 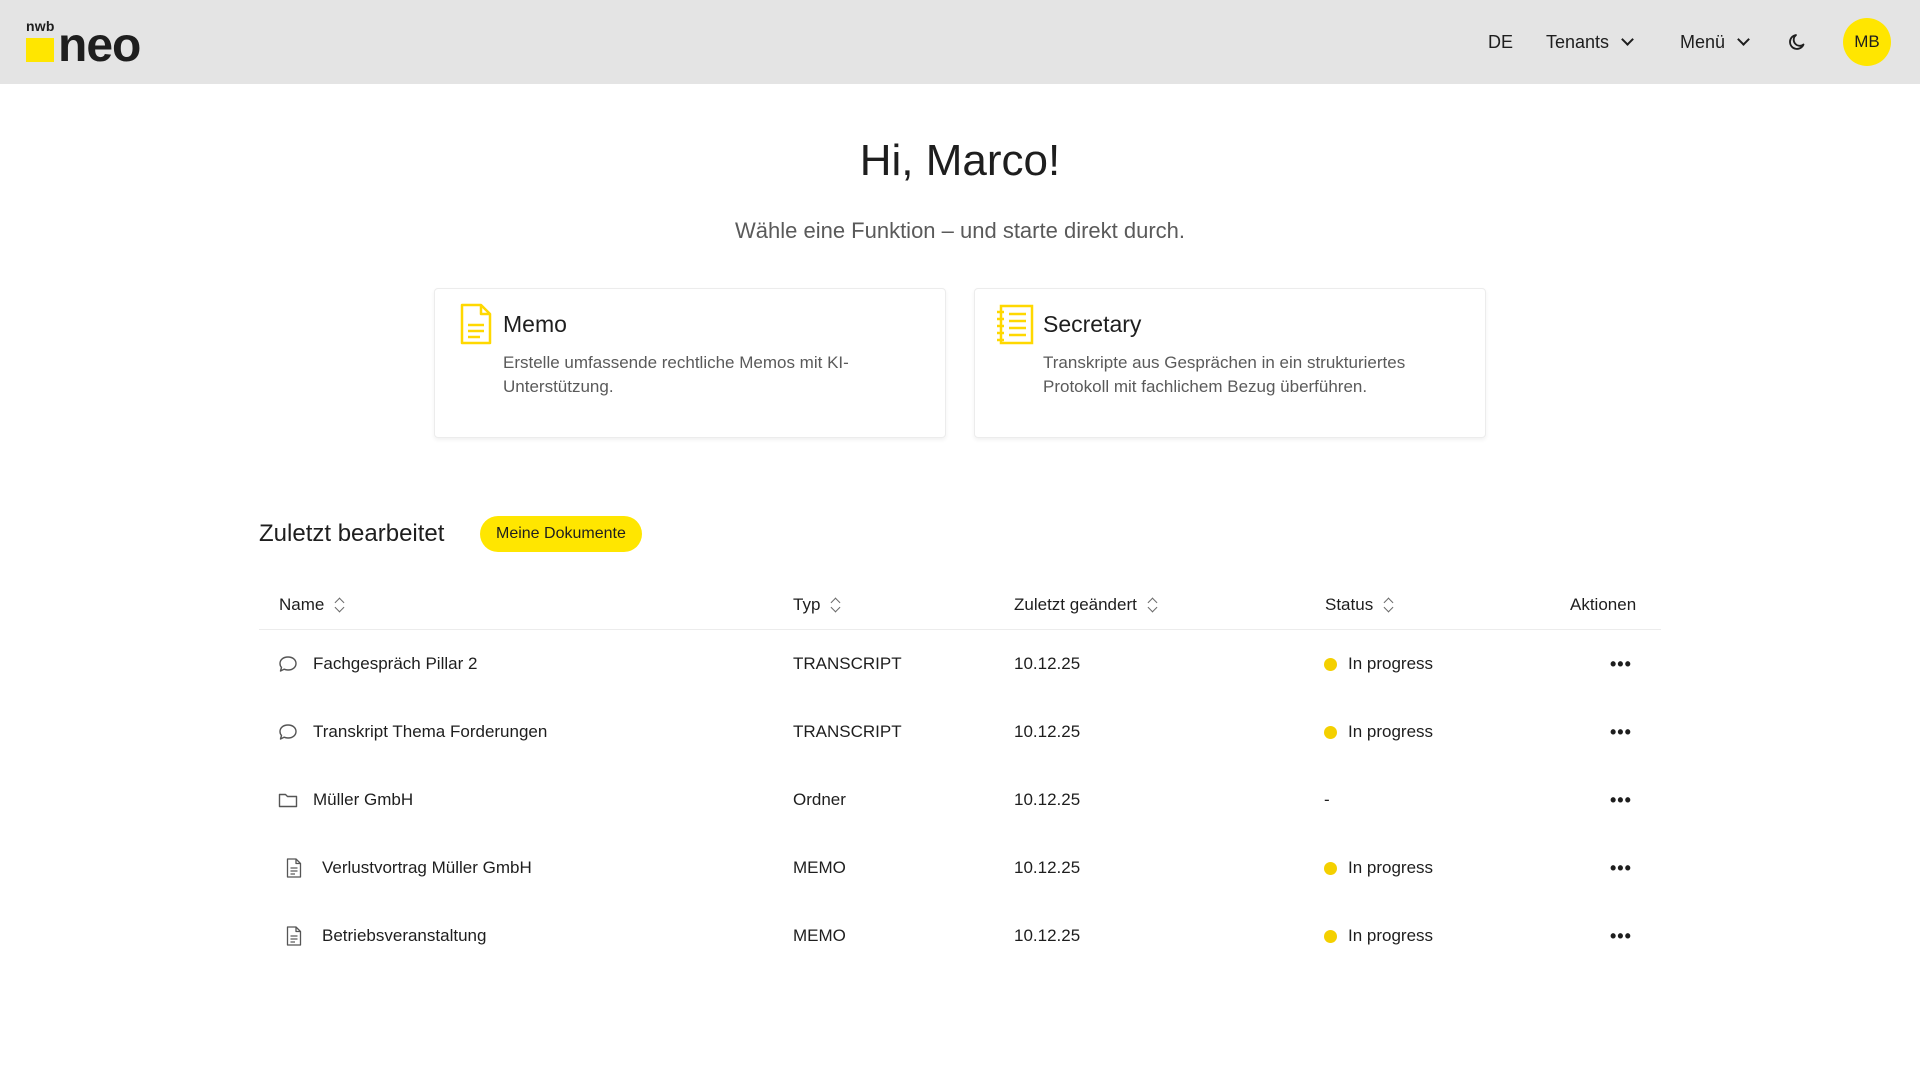 I want to click on language-label: DE, so click(x=1501, y=41).